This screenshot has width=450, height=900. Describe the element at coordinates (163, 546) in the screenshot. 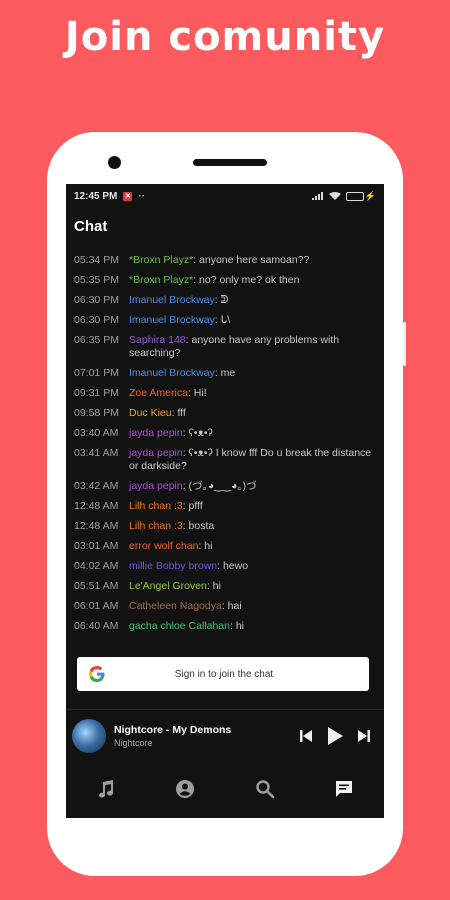

I see `message-username: error wolf chan` at that location.